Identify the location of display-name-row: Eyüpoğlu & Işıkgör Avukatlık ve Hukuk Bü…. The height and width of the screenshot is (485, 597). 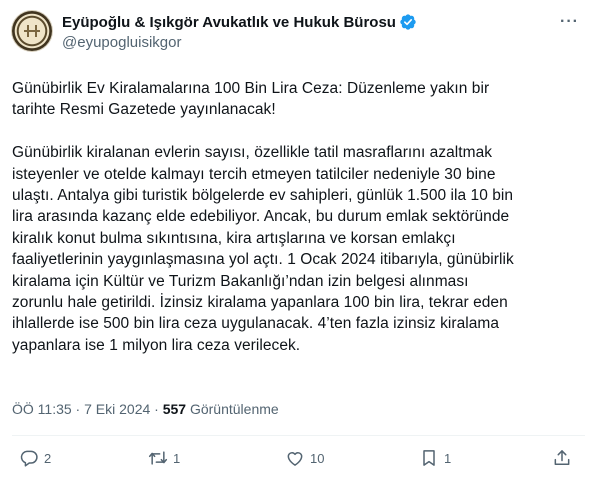
(239, 22).